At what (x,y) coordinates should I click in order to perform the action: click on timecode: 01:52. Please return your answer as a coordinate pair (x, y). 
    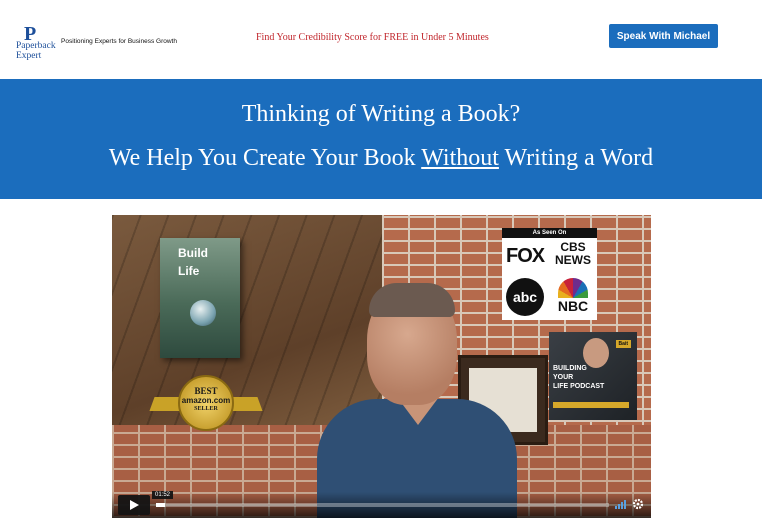
    Looking at the image, I should click on (163, 495).